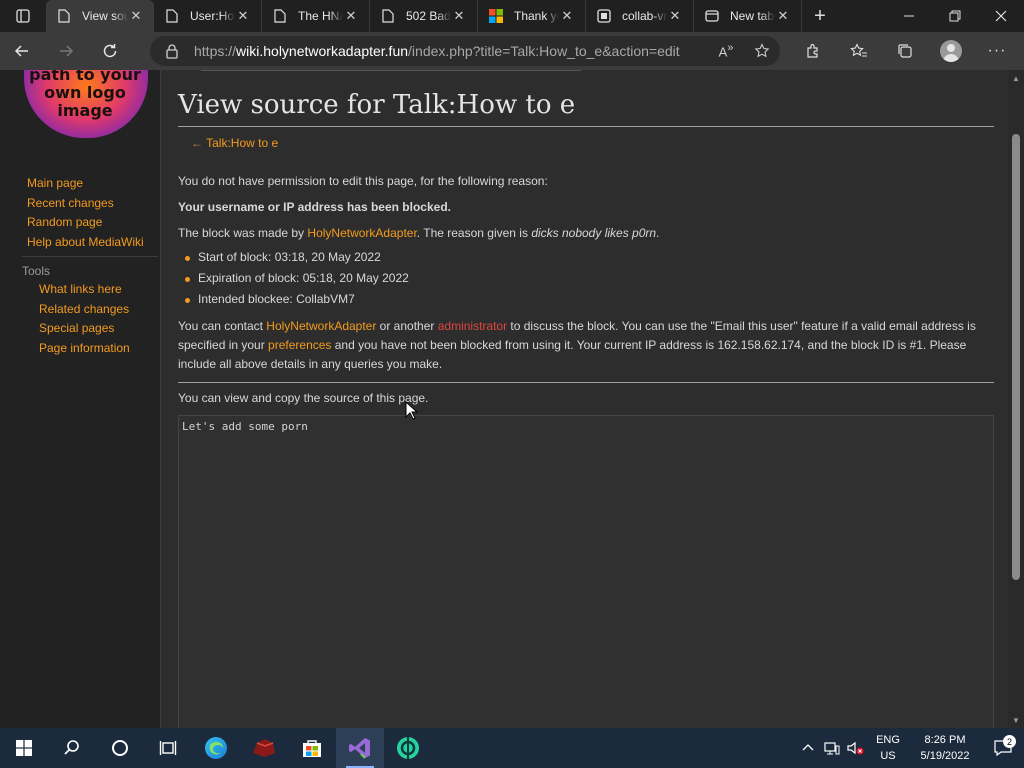  I want to click on list-item: Start of block: 03:18, 20 May 2022, so click(297, 257).